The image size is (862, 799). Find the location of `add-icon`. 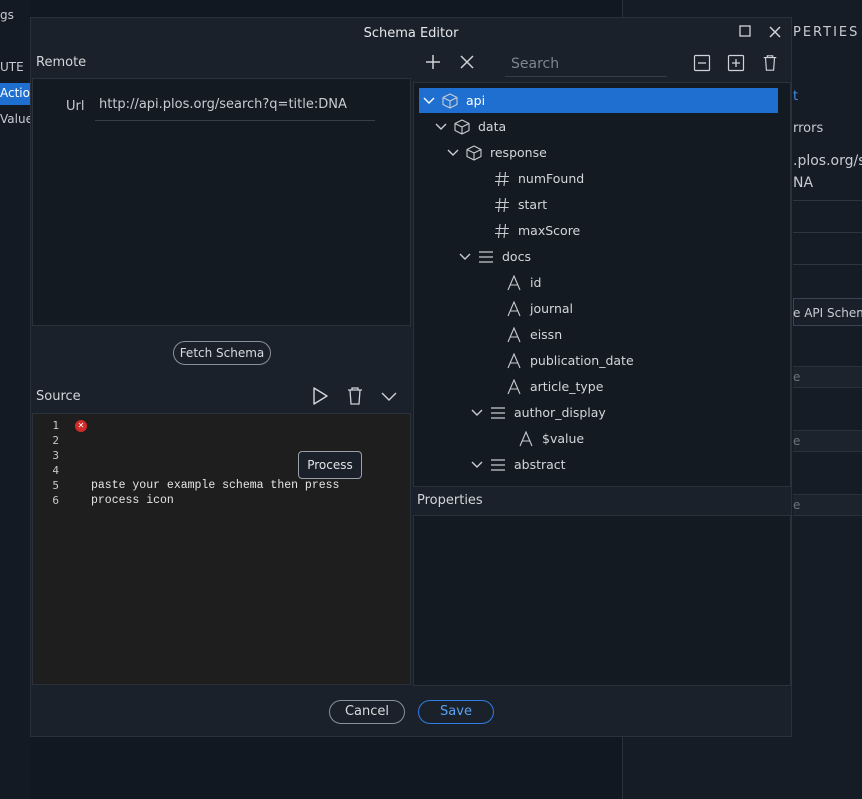

add-icon is located at coordinates (433, 65).